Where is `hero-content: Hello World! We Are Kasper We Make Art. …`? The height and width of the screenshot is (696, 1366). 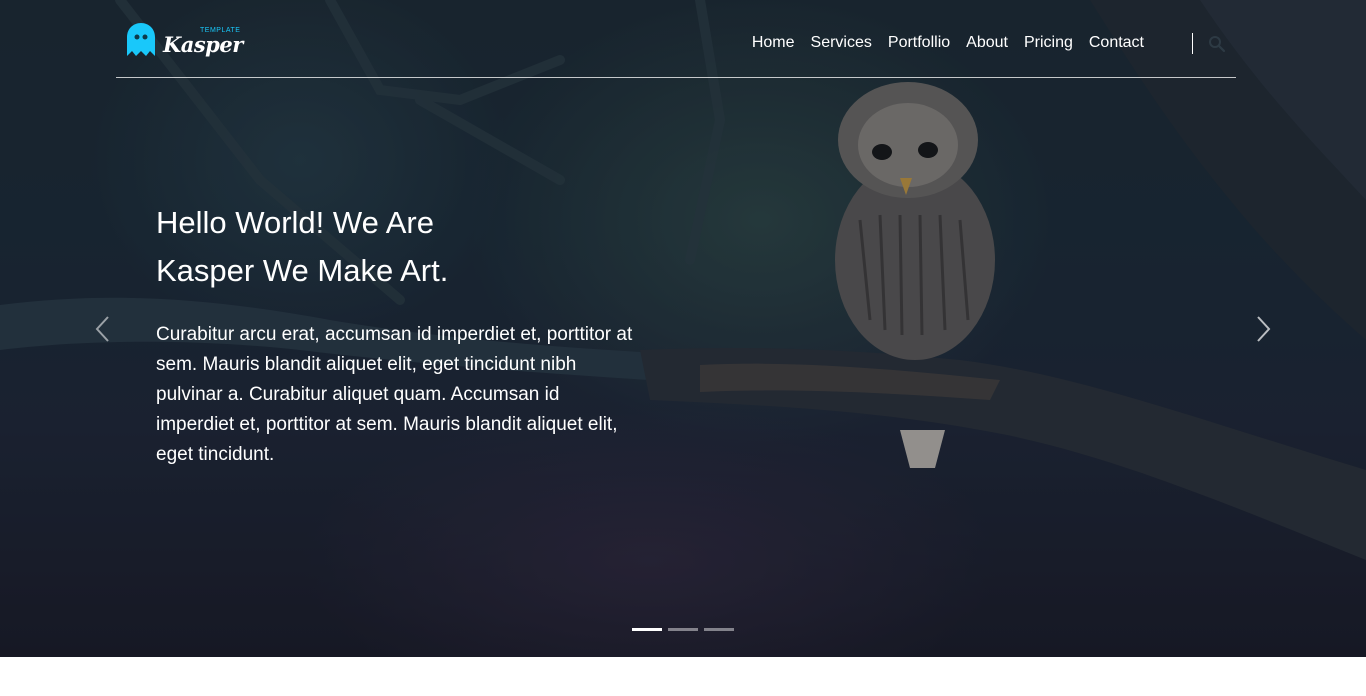 hero-content: Hello World! We Are Kasper We Make Art. … is located at coordinates (401, 334).